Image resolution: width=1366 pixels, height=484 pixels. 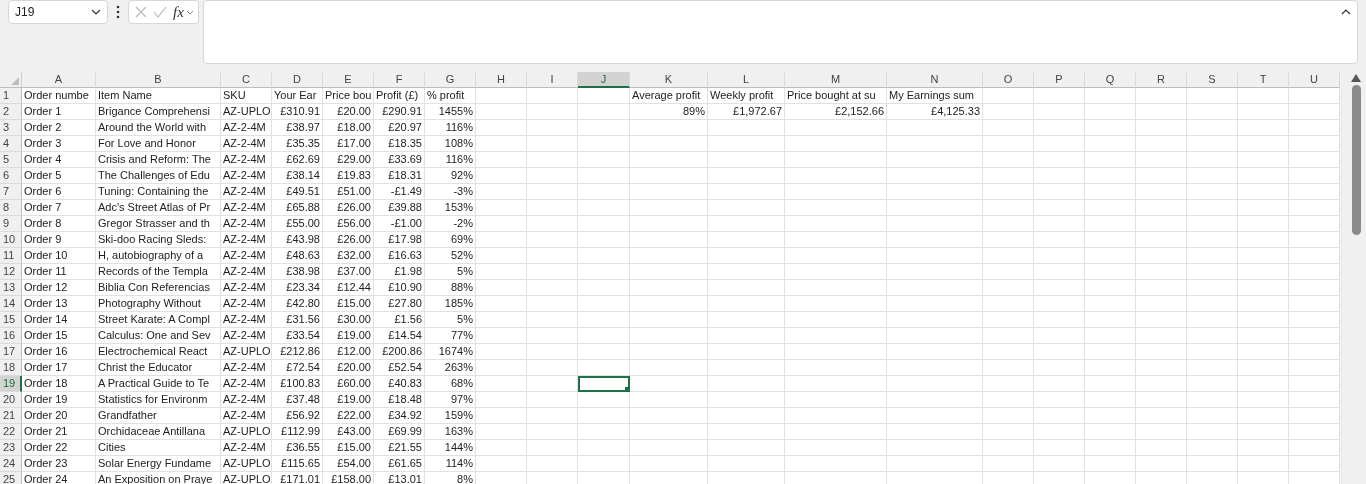 I want to click on column-header: T, so click(x=1263, y=80).